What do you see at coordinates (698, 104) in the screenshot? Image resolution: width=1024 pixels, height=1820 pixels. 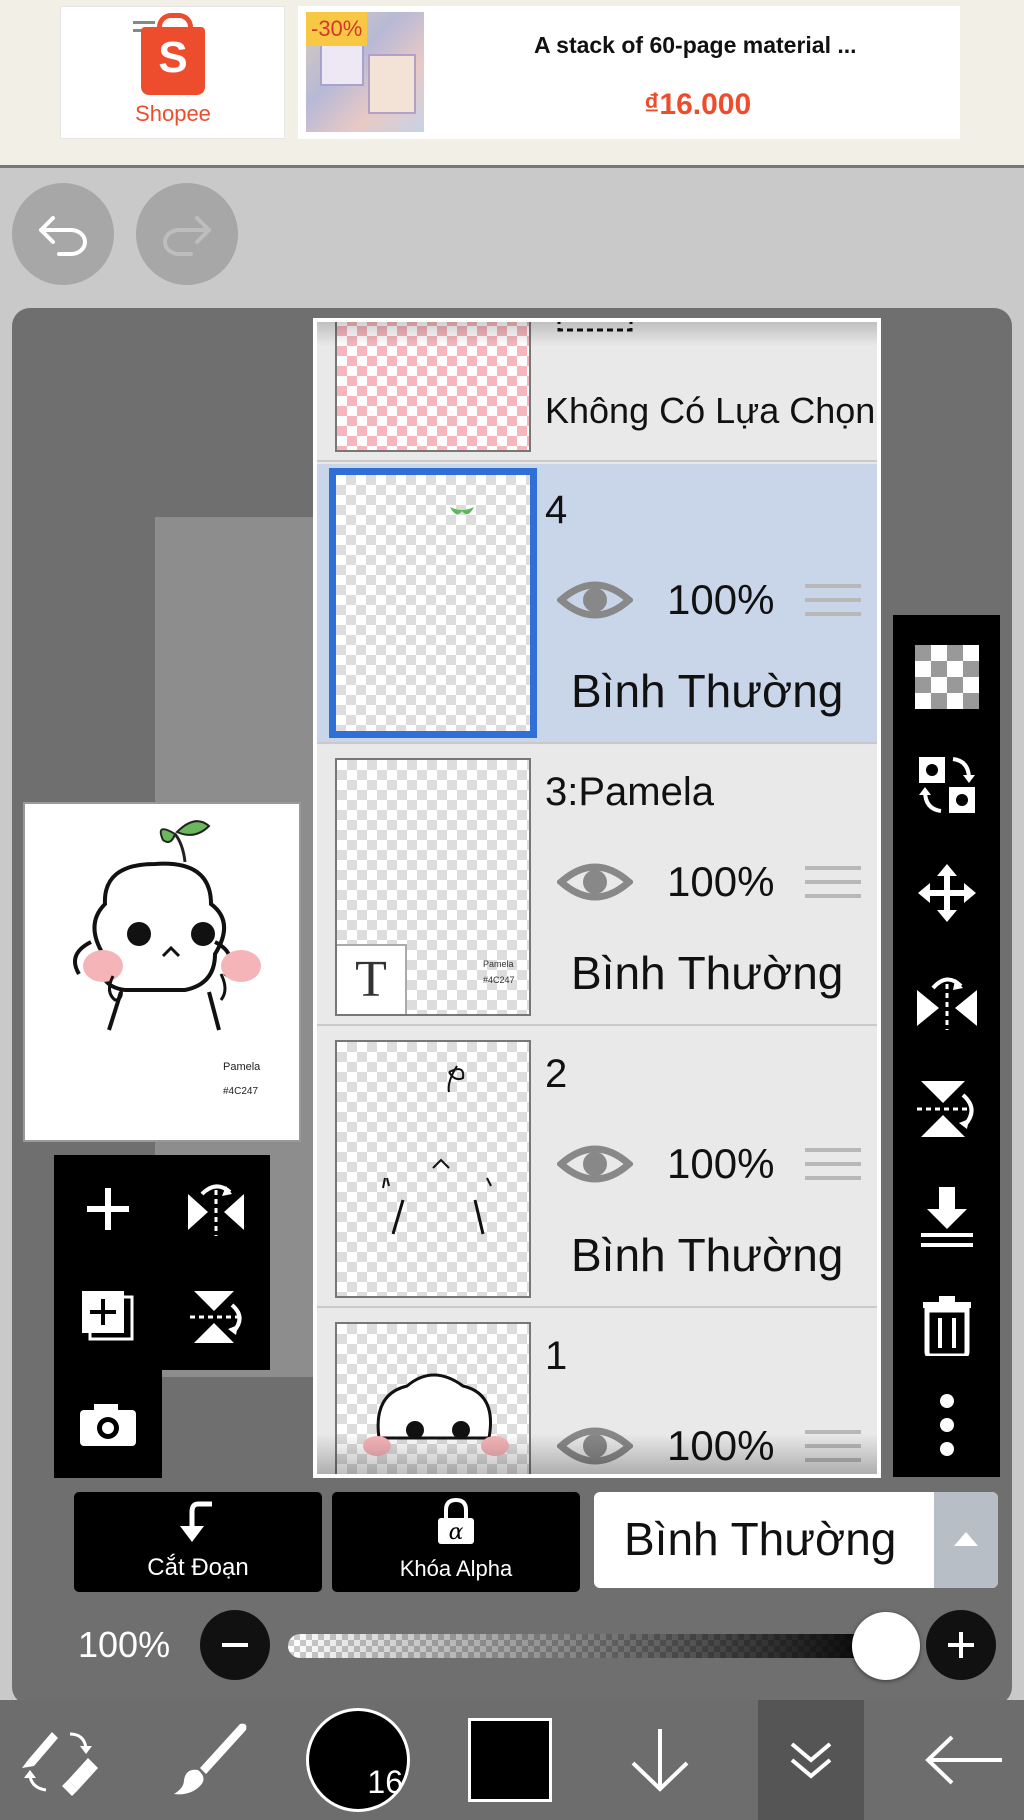 I see `ad-price: ₫16.000` at bounding box center [698, 104].